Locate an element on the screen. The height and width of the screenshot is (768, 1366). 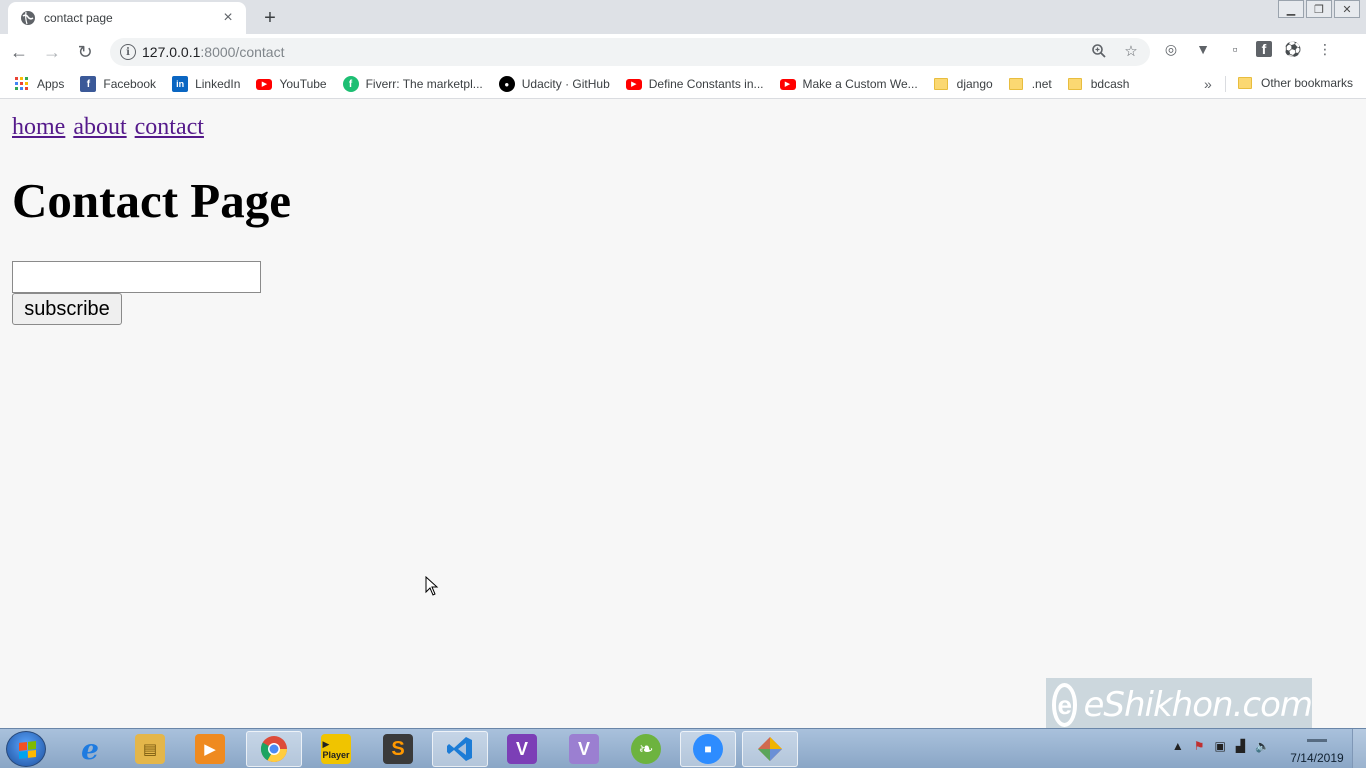
forward-arrow-icon: → is located at coordinates (52, 52).